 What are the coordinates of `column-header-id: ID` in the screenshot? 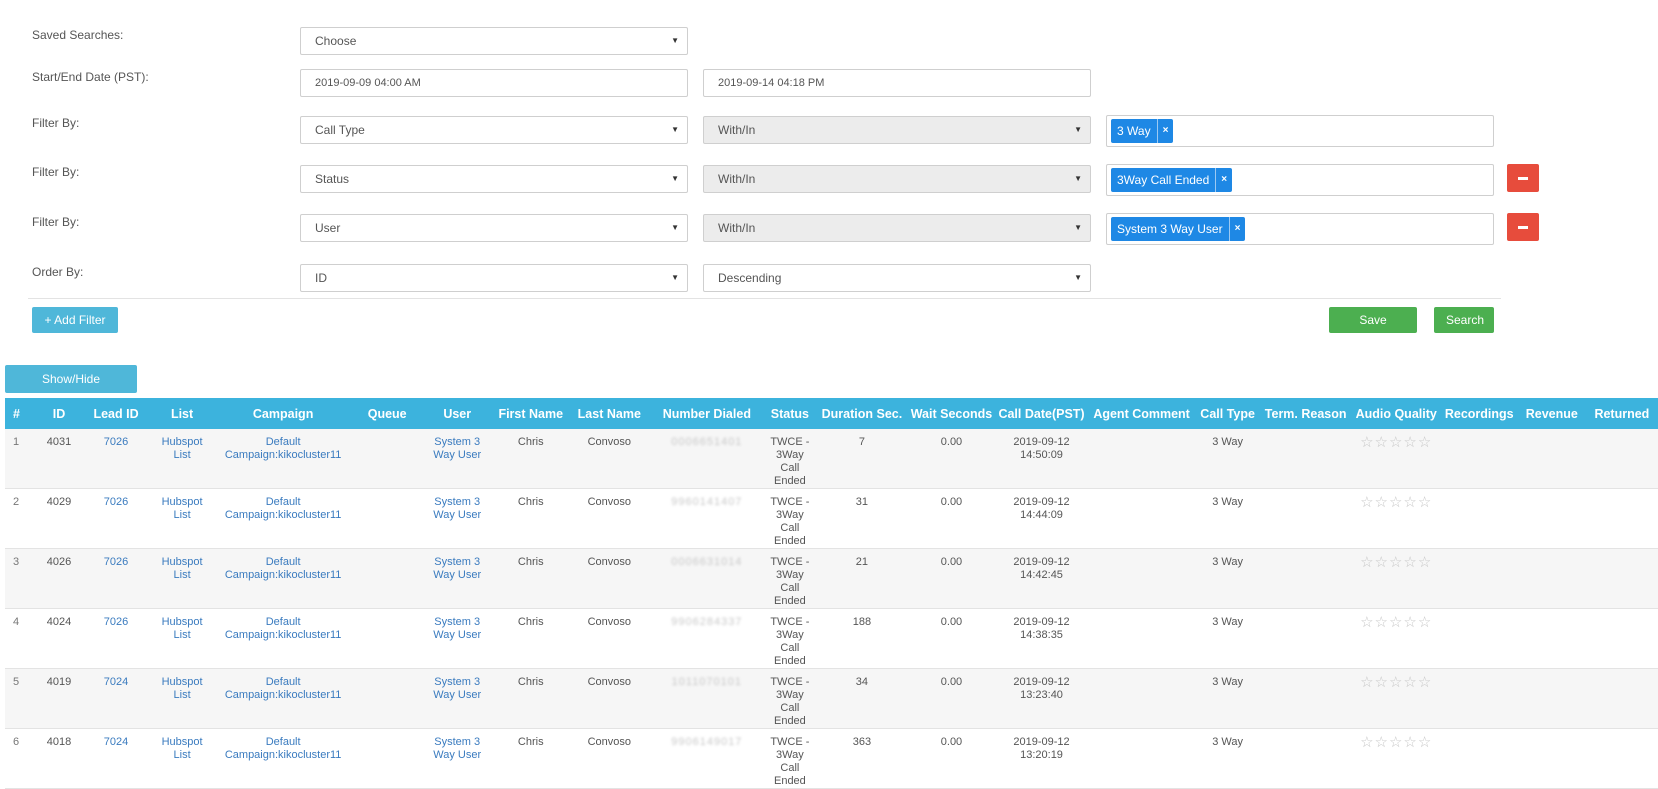 It's located at (59, 413).